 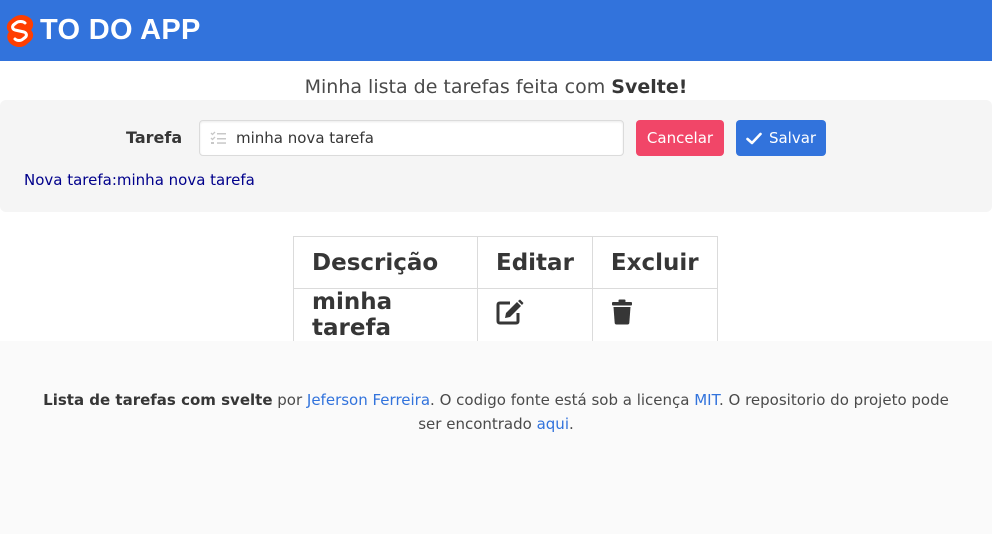 What do you see at coordinates (458, 87) in the screenshot?
I see `subtitle-text: Minha lista de tarefas feita com` at bounding box center [458, 87].